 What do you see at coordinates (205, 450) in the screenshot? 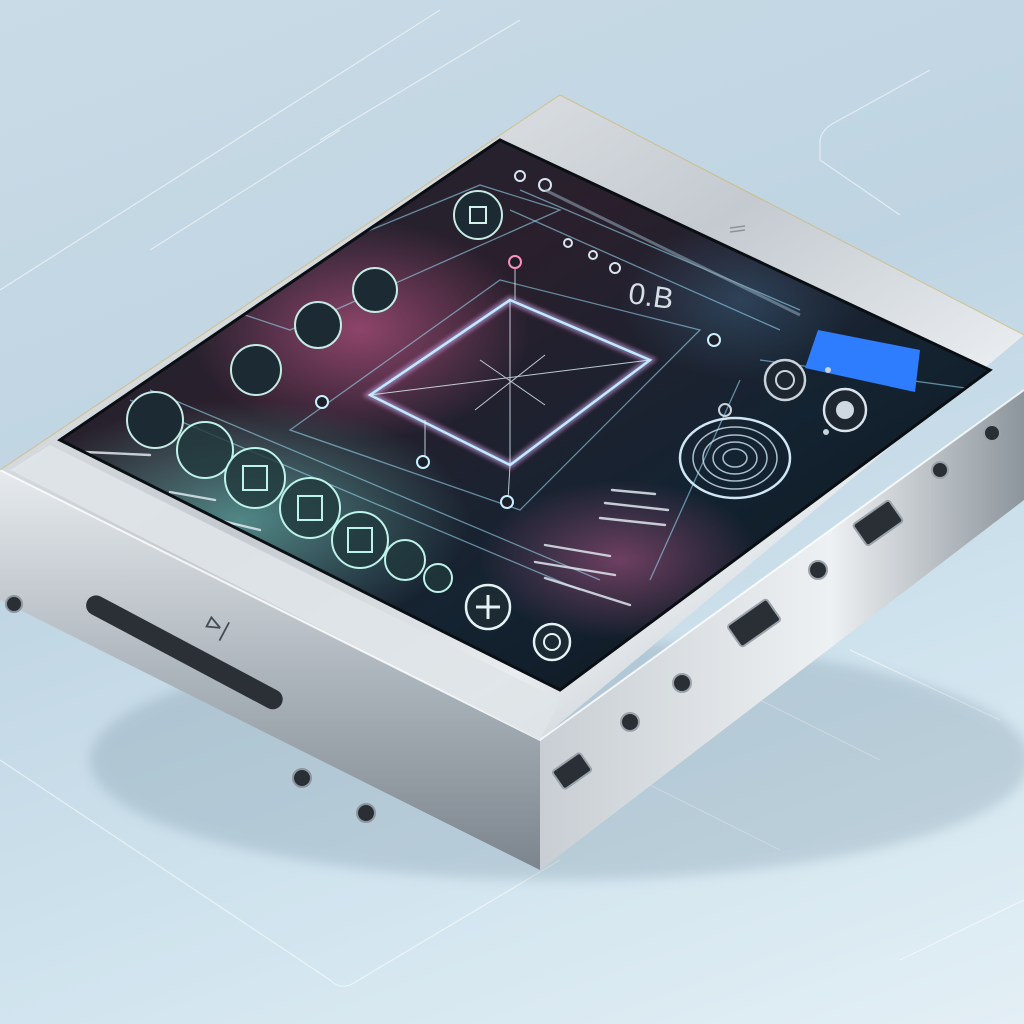
I see `photo-icon` at bounding box center [205, 450].